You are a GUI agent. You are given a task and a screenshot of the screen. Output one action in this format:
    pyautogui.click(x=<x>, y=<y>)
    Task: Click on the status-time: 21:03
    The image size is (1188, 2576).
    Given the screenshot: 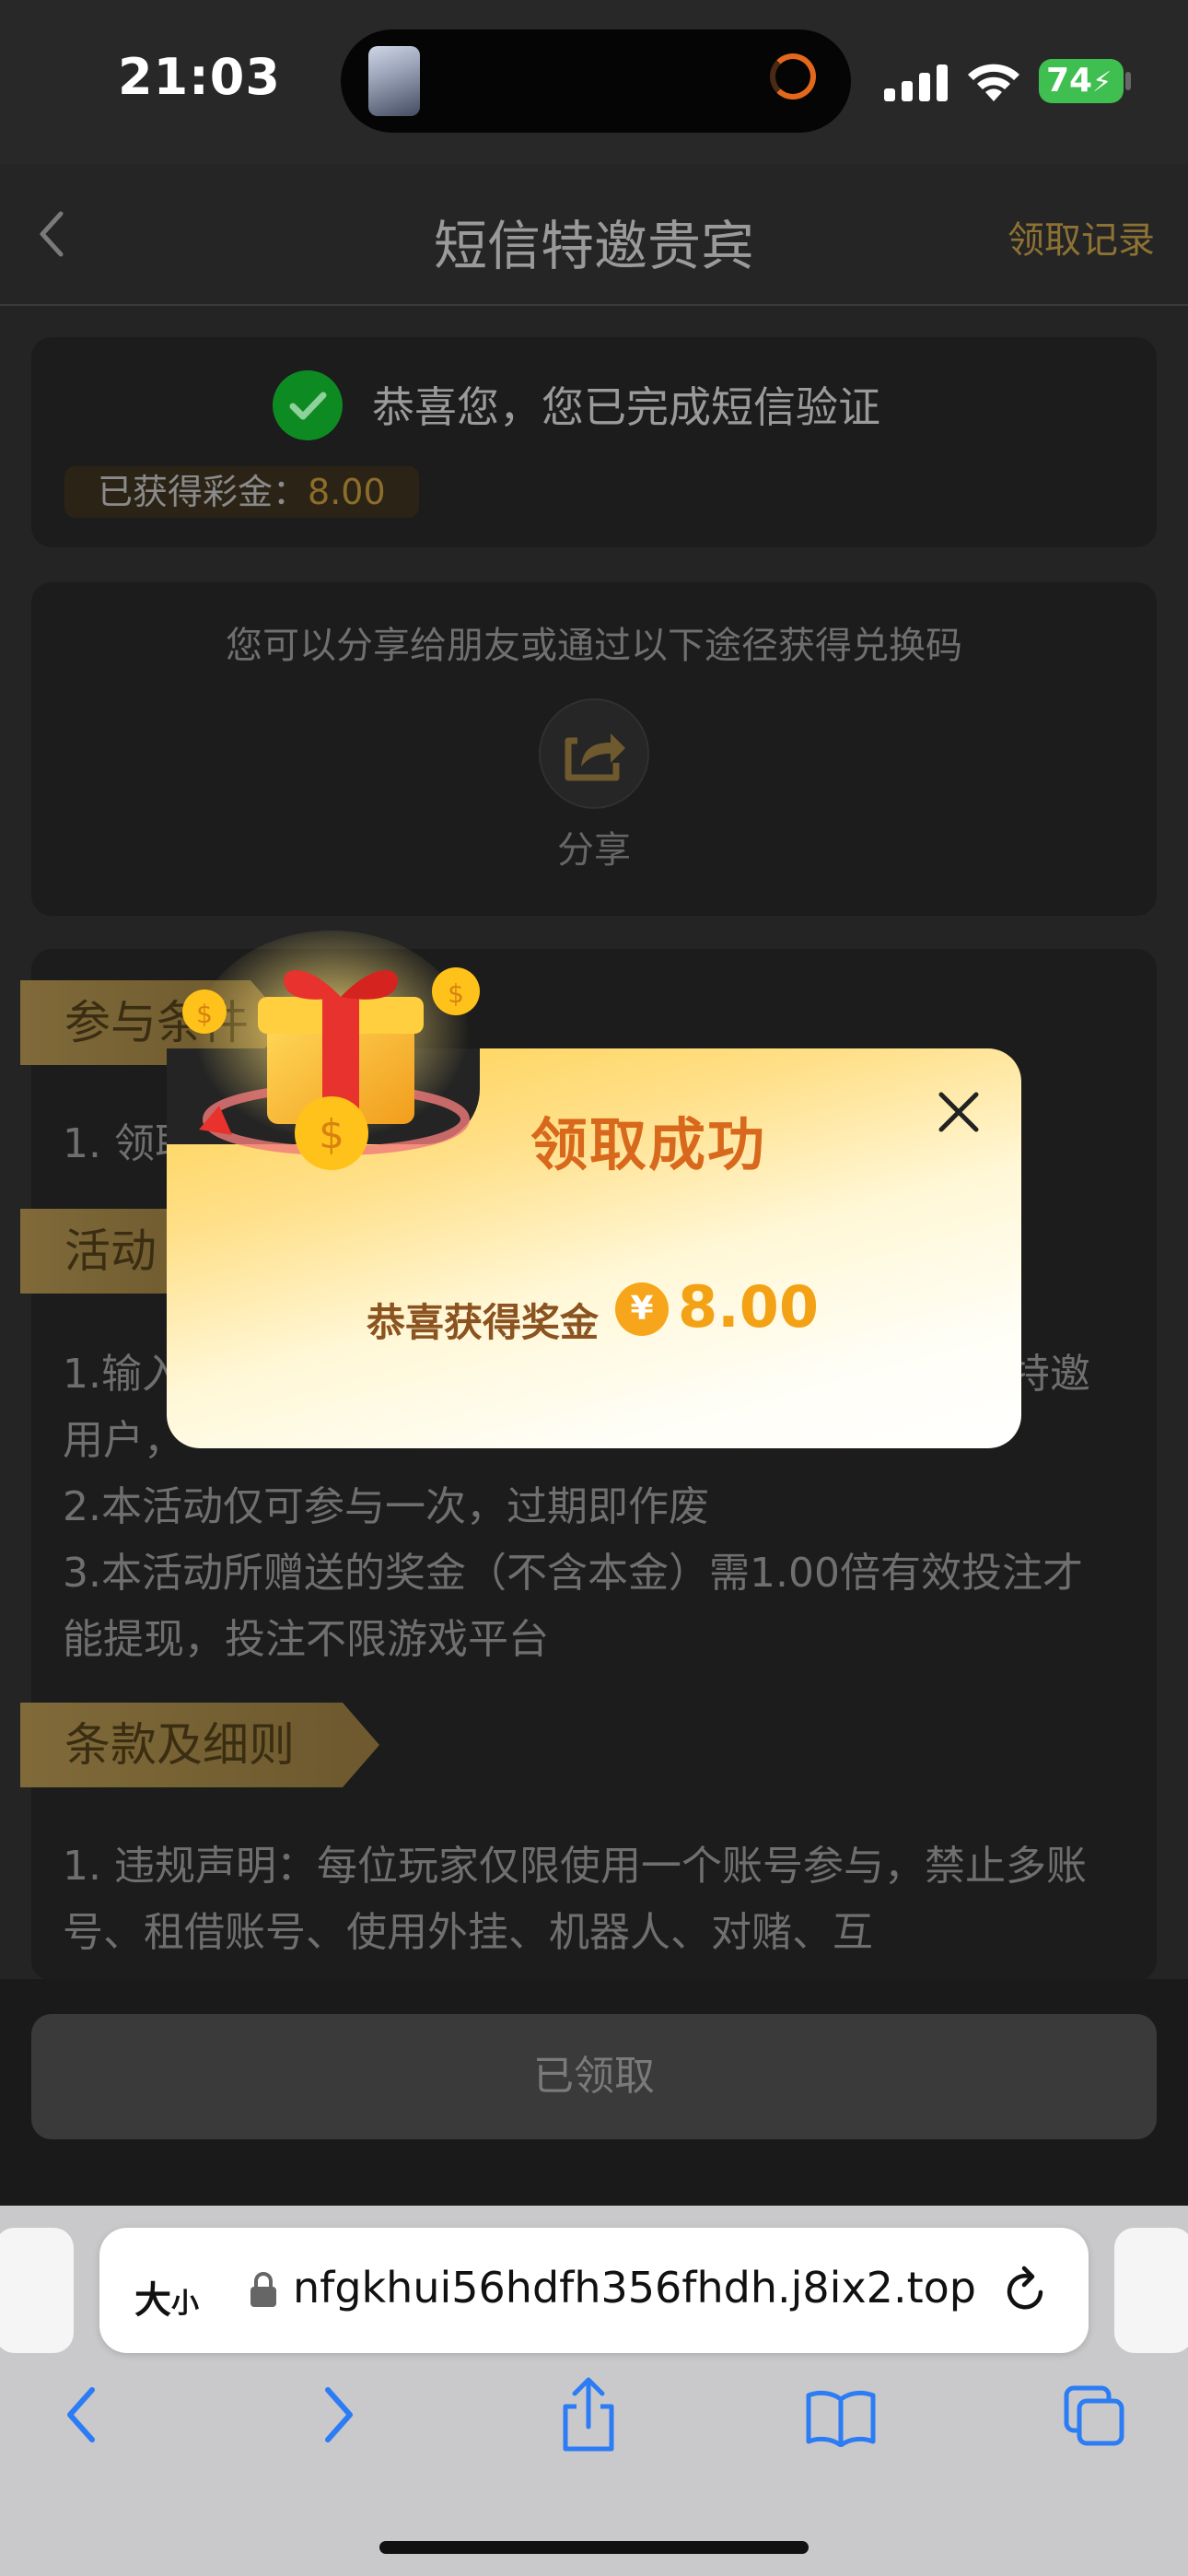 What is the action you would take?
    pyautogui.click(x=199, y=77)
    